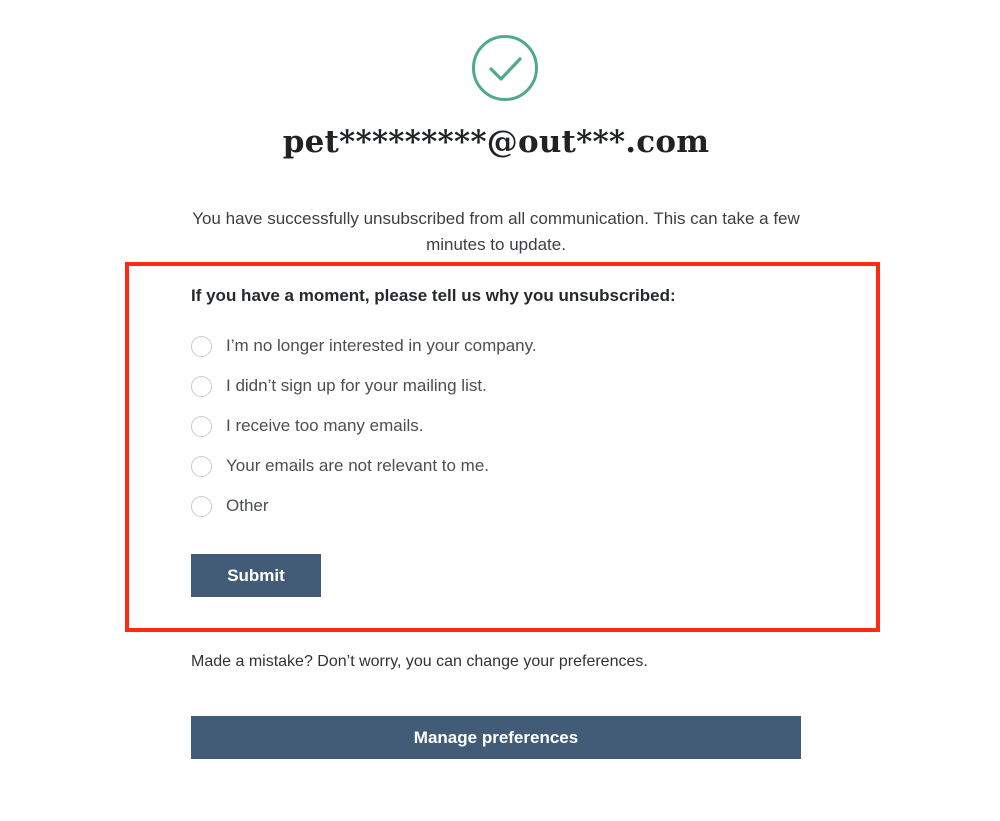 This screenshot has height=821, width=1000. I want to click on reason-option: I receive too many emails., so click(364, 426).